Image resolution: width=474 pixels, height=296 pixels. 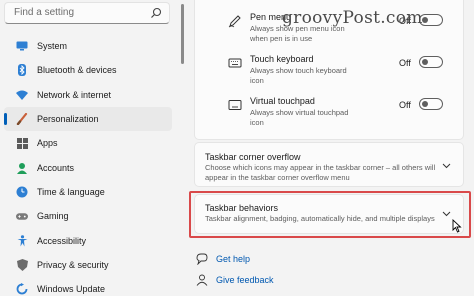 What do you see at coordinates (71, 289) in the screenshot?
I see `sidebar-item-label: Windows Update` at bounding box center [71, 289].